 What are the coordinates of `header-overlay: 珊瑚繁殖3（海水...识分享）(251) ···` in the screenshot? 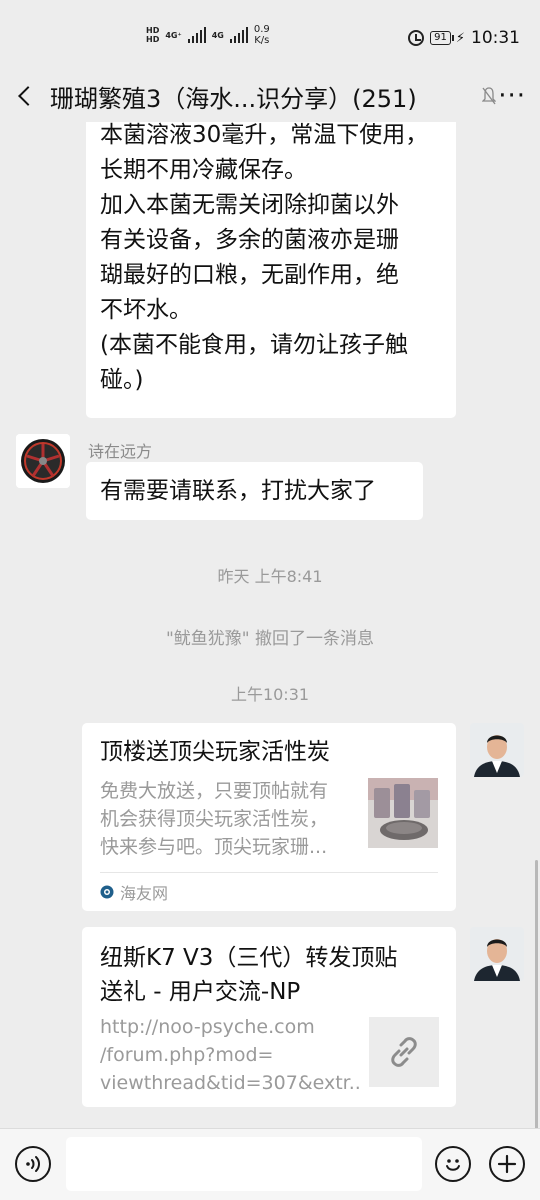 It's located at (270, 96).